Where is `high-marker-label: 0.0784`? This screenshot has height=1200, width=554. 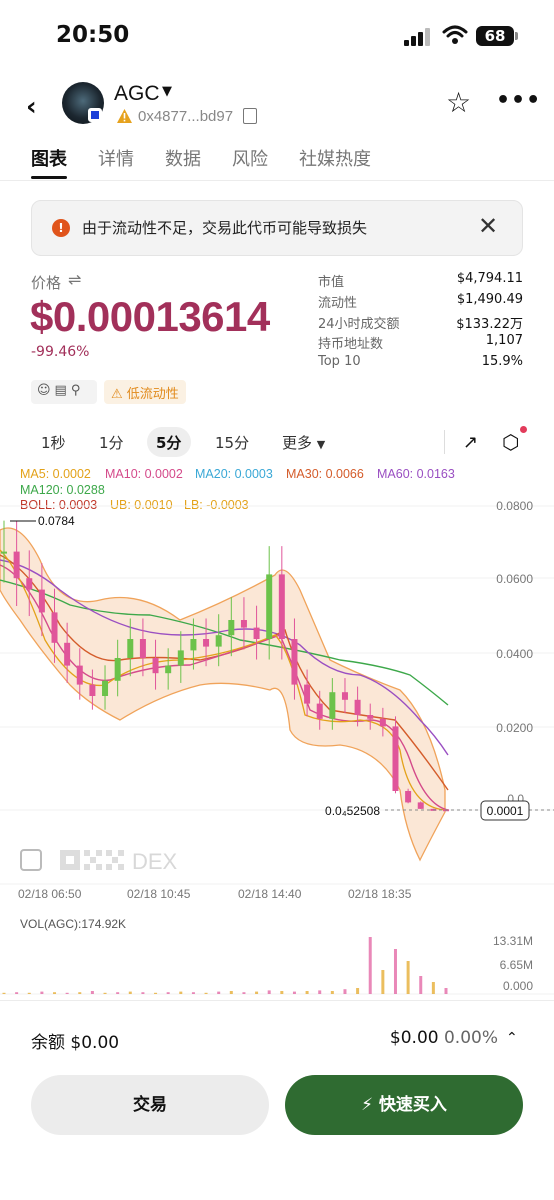
high-marker-label: 0.0784 is located at coordinates (56, 521).